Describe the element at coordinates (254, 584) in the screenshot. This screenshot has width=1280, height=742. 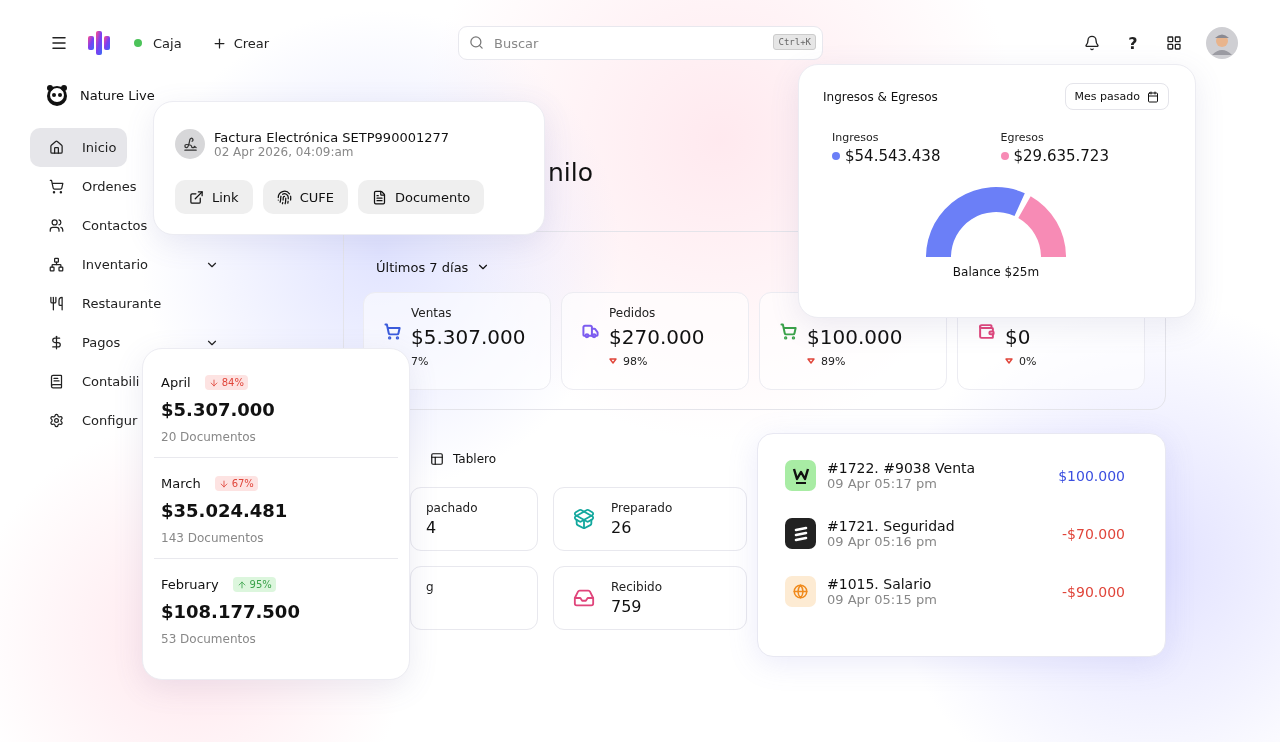
I see `change-badge: 95%` at that location.